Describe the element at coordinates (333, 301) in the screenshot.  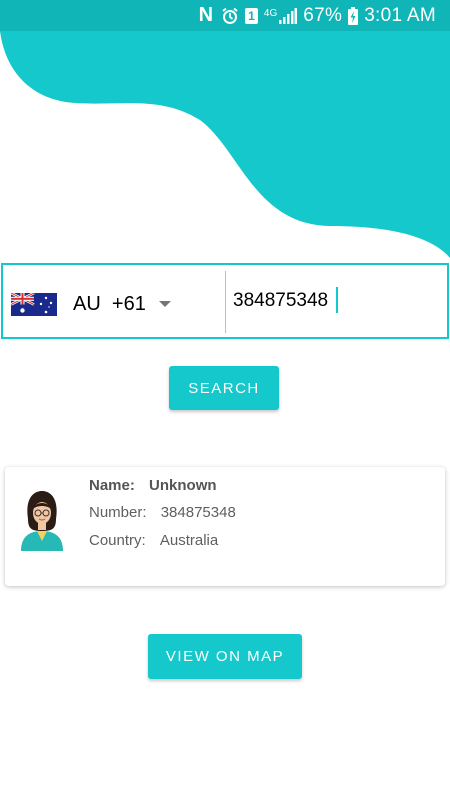
I see `phone-number-input` at that location.